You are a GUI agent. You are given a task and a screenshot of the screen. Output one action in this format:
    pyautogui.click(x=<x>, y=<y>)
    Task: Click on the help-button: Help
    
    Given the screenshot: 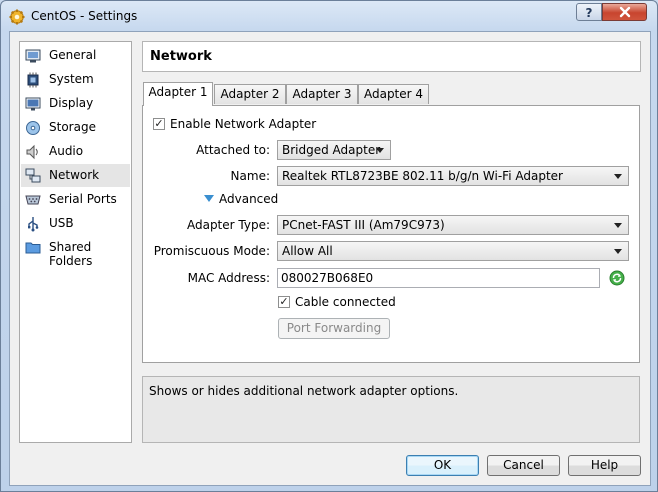 What is the action you would take?
    pyautogui.click(x=604, y=465)
    